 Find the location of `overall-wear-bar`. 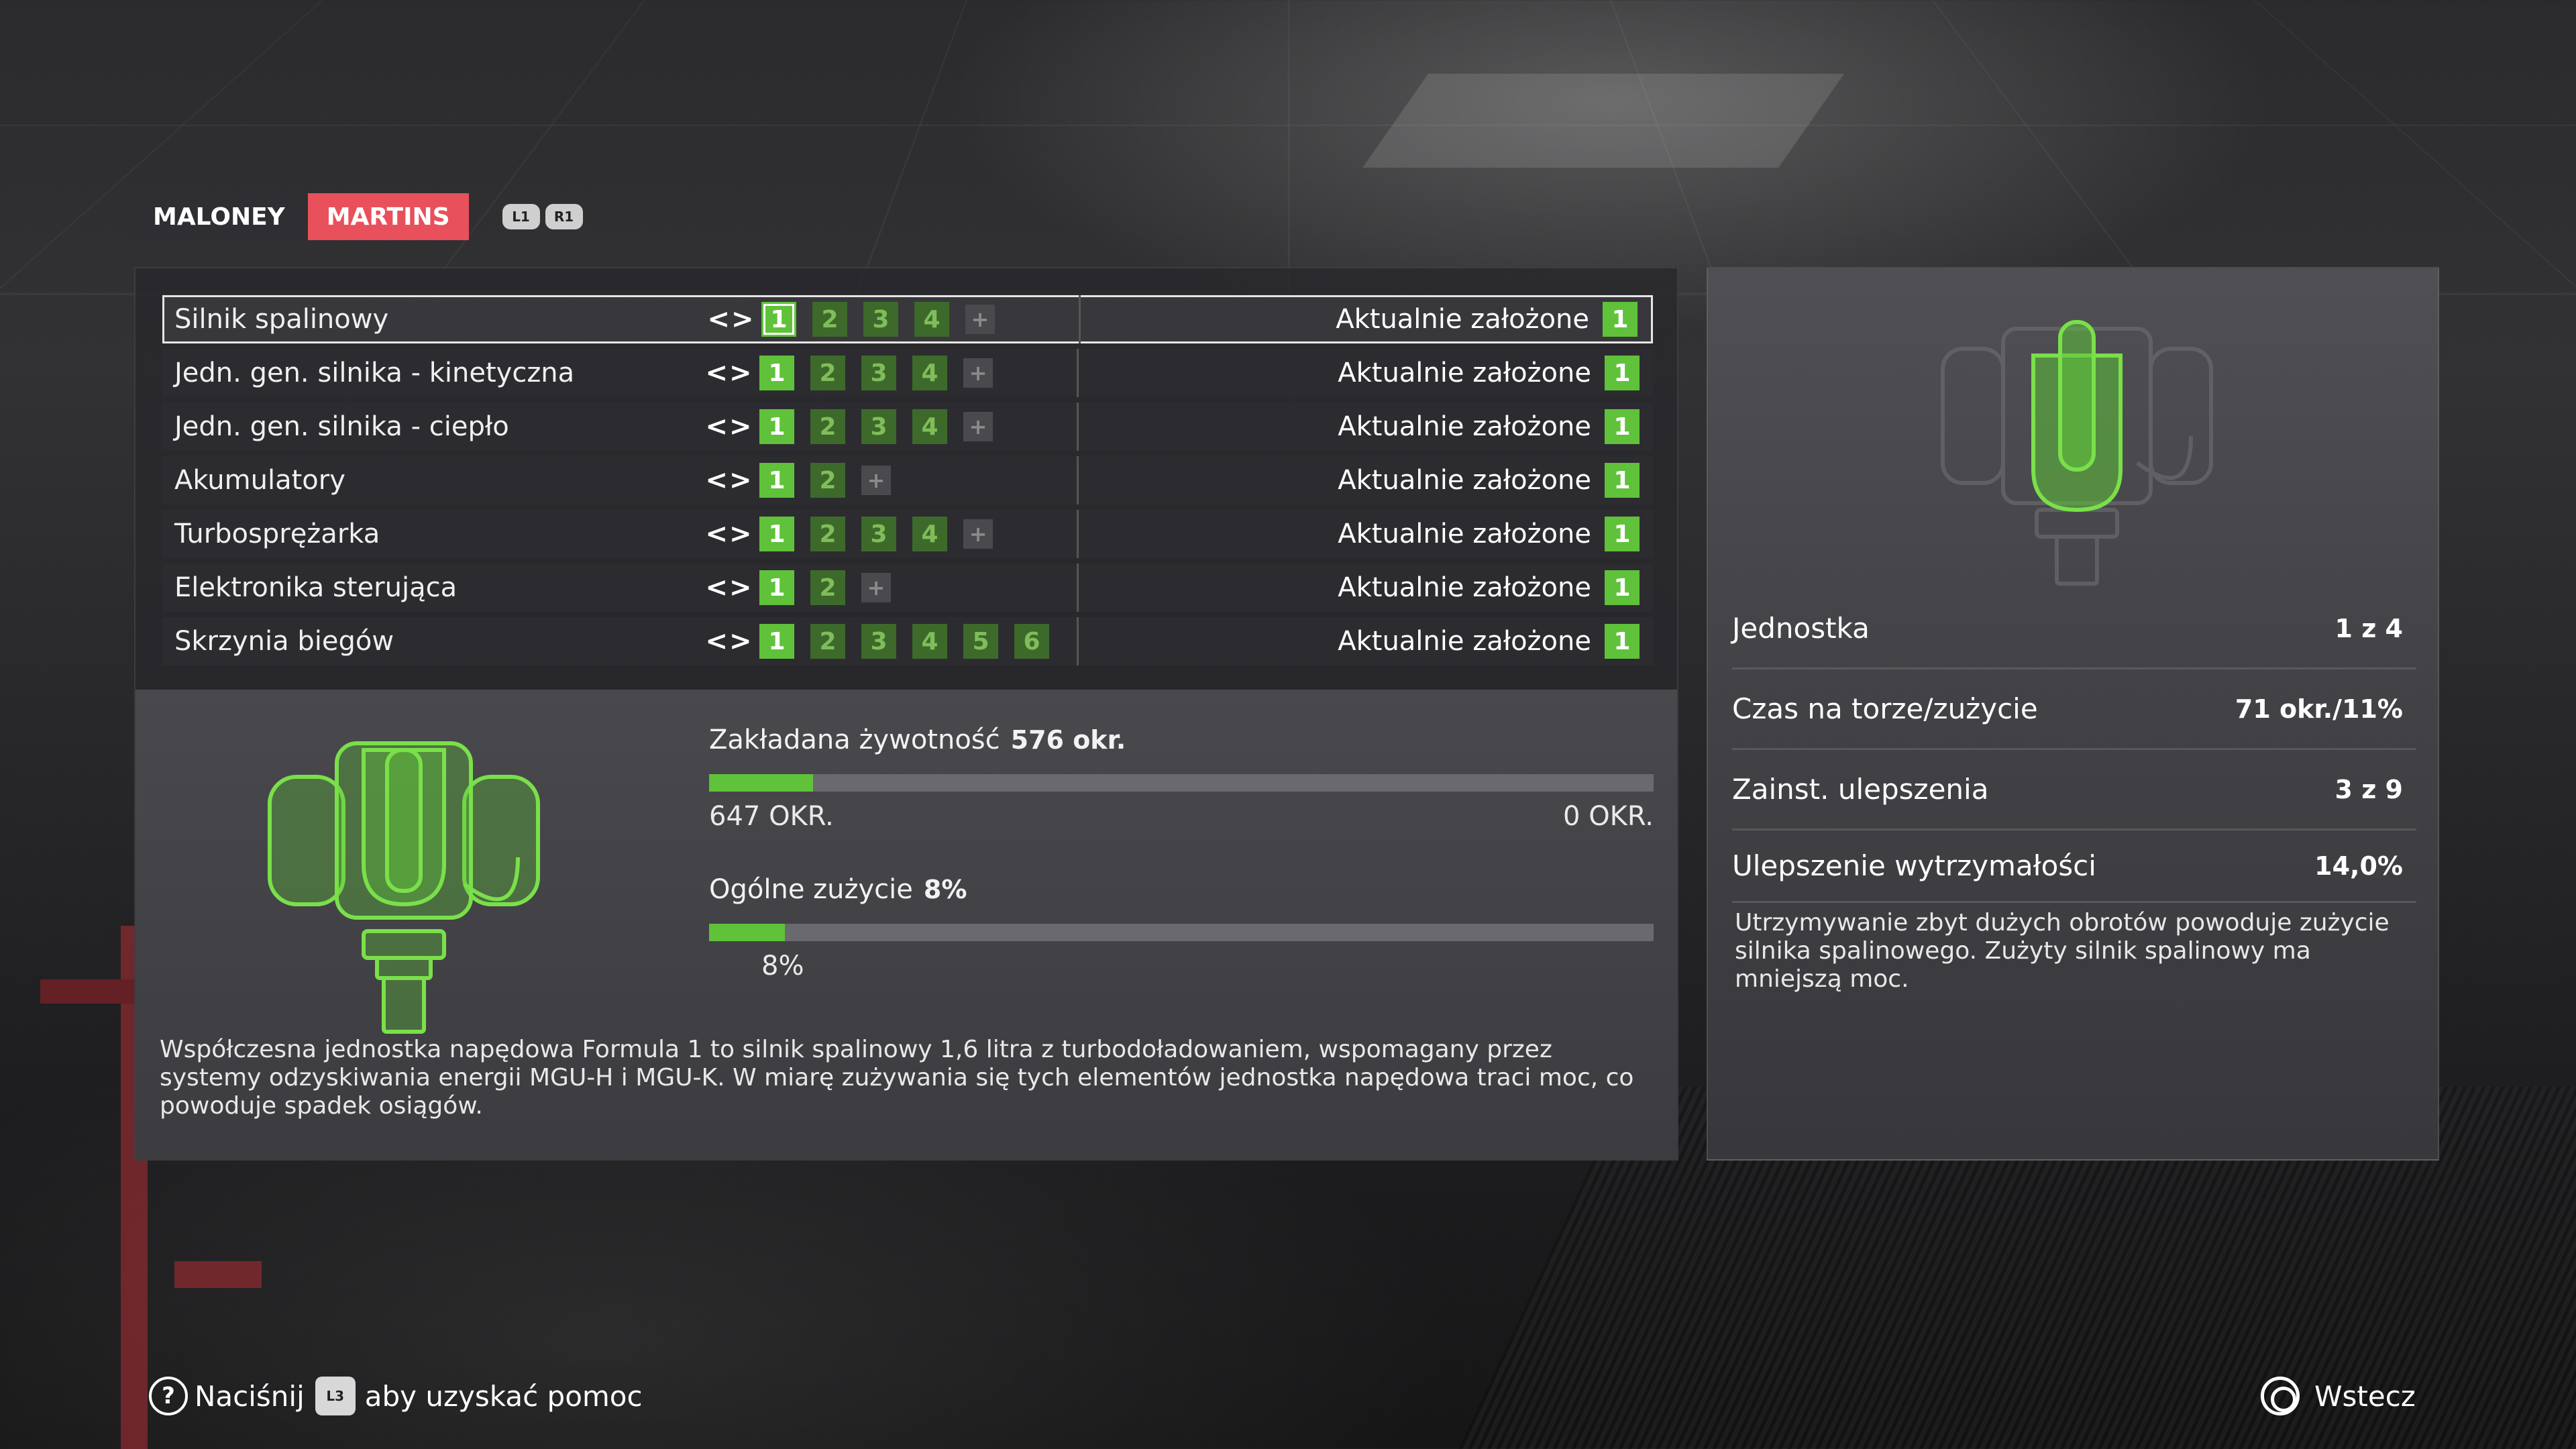

overall-wear-bar is located at coordinates (1181, 932).